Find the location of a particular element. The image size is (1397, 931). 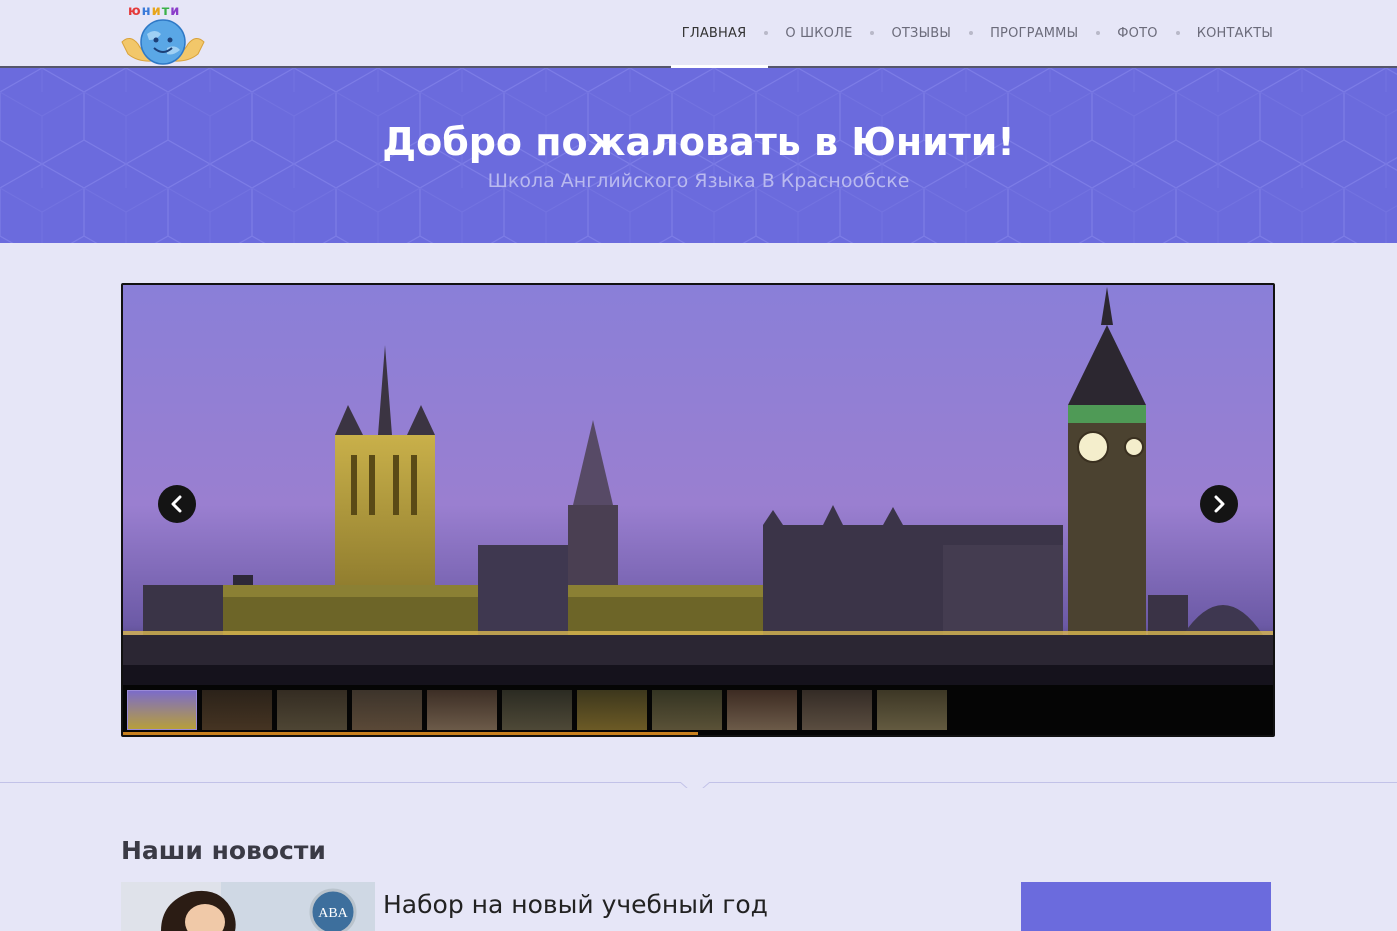

divider-notch-icon is located at coordinates (695, 781).